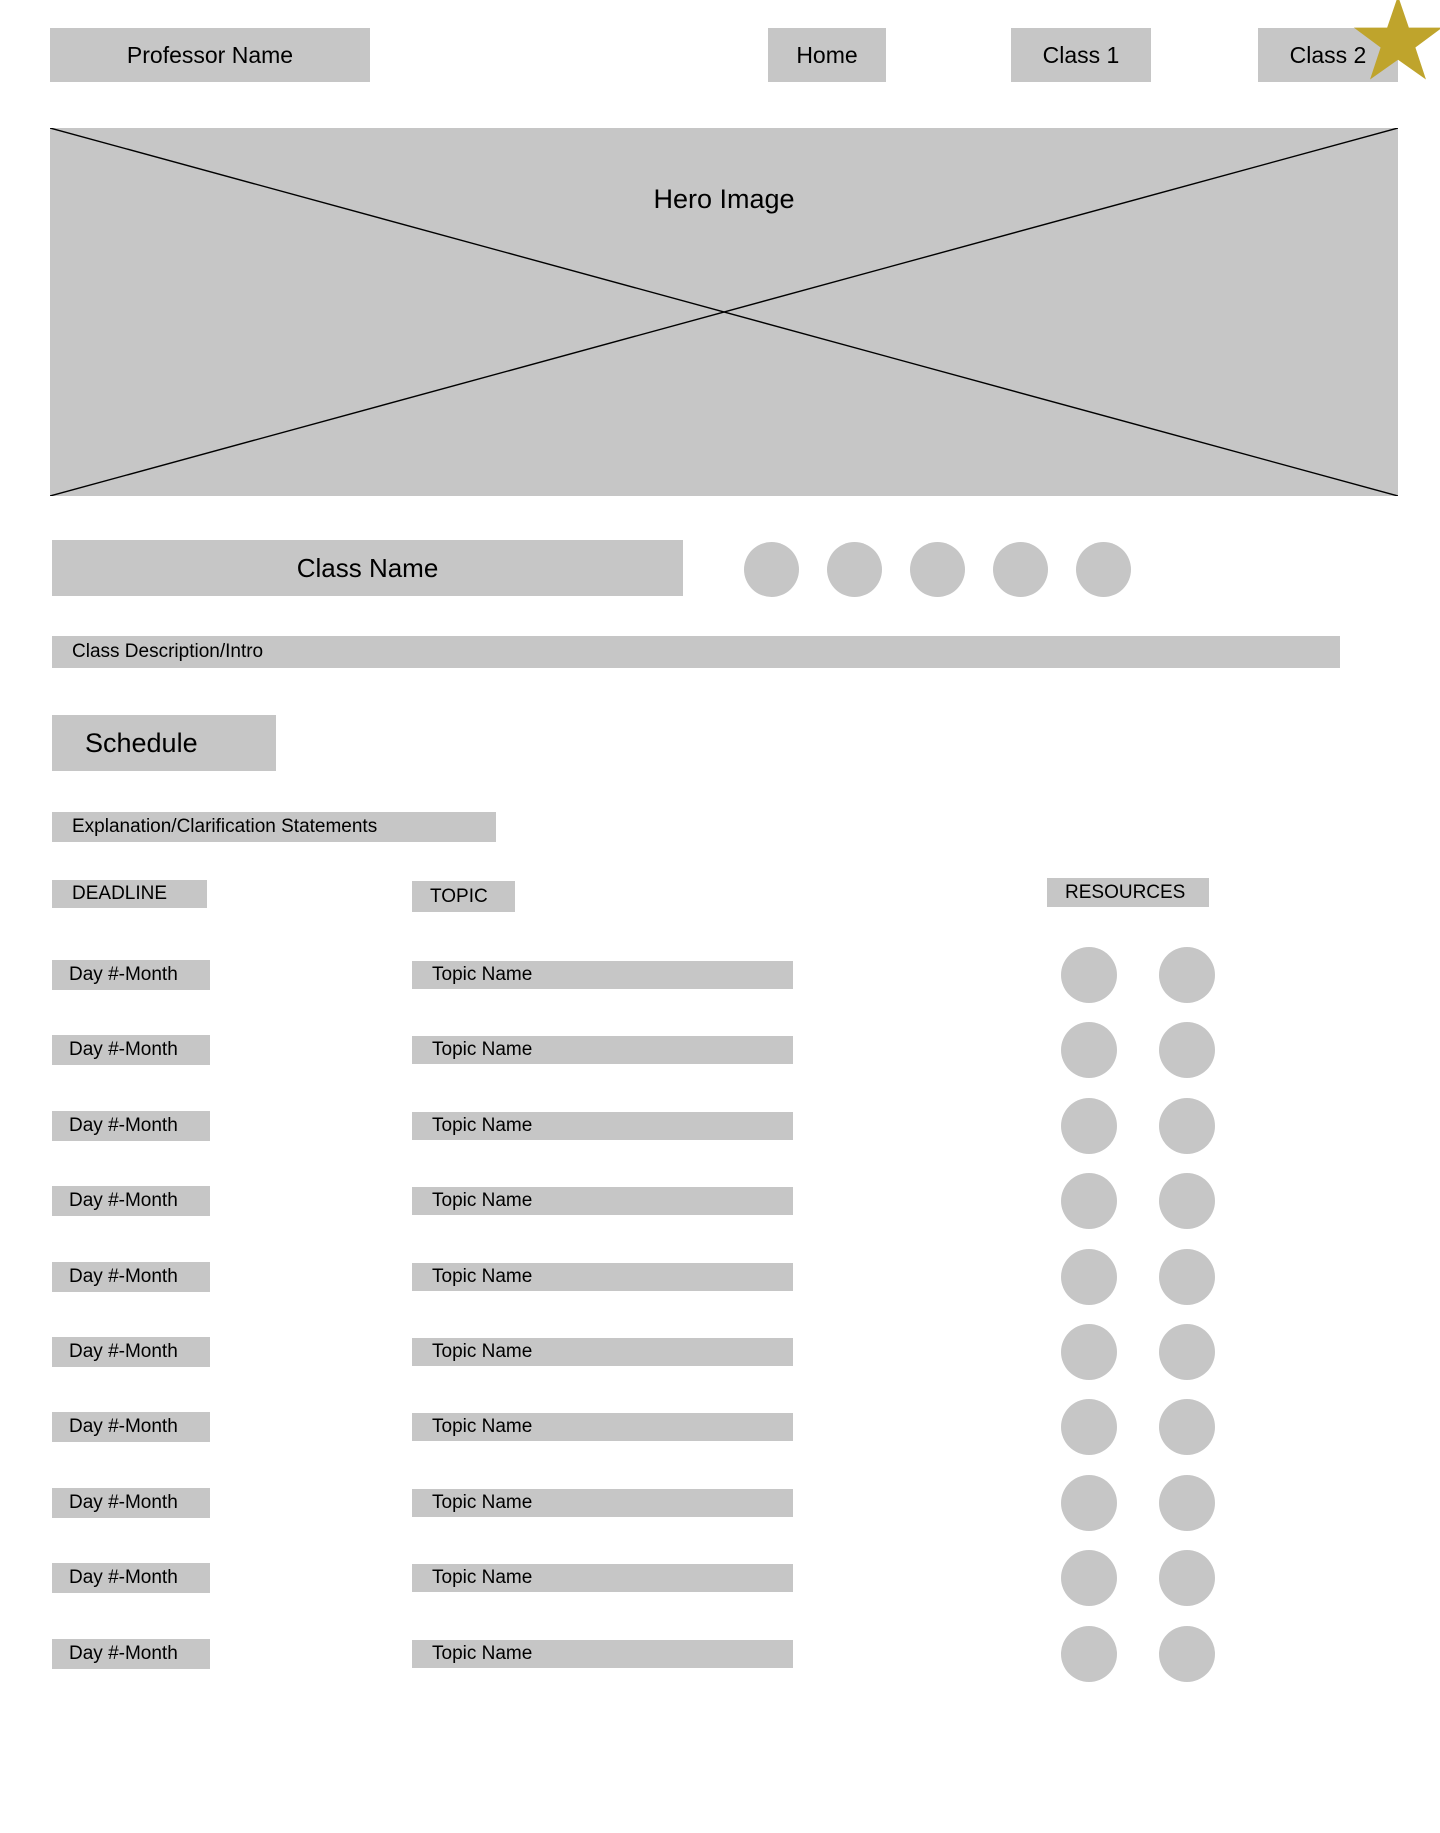 This screenshot has height=1833, width=1440. Describe the element at coordinates (463, 896) in the screenshot. I see `column-header-topic: TOPIC` at that location.